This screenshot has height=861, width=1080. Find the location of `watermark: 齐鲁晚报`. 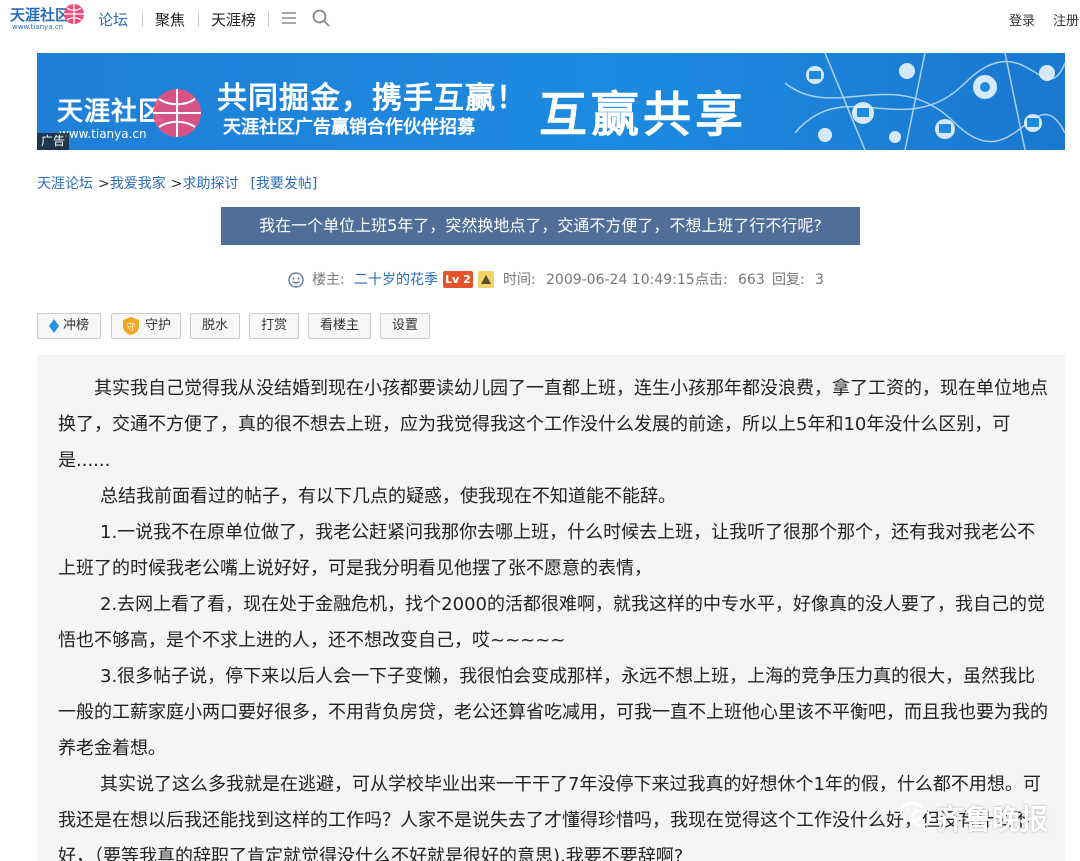

watermark: 齐鲁晚报 is located at coordinates (980, 815).